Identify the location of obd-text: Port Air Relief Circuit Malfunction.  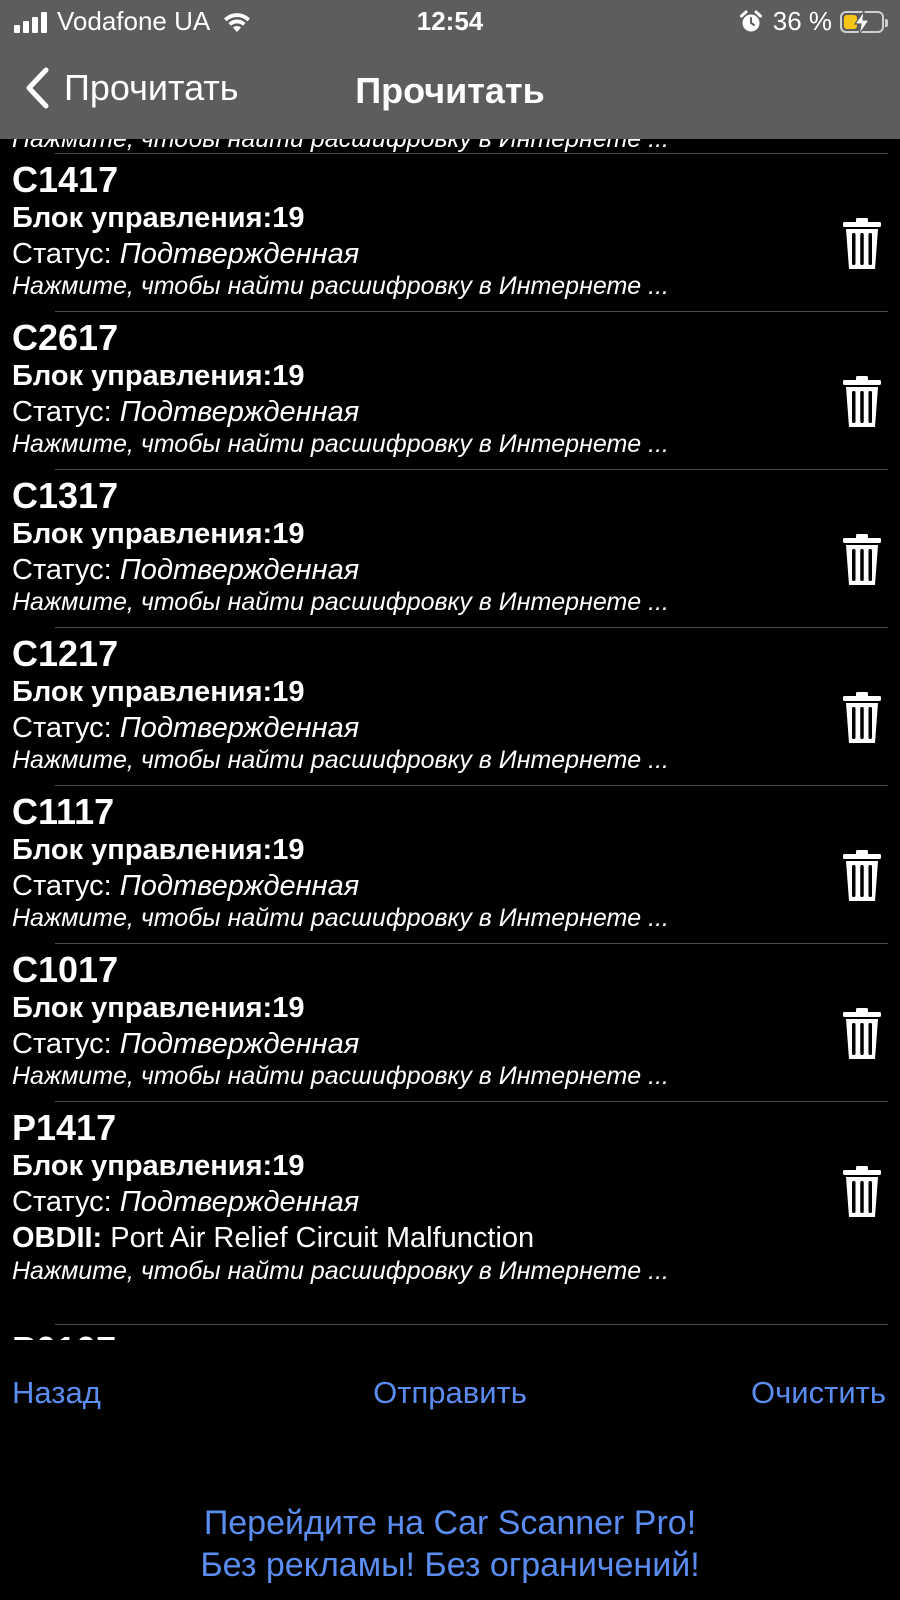
(322, 1238).